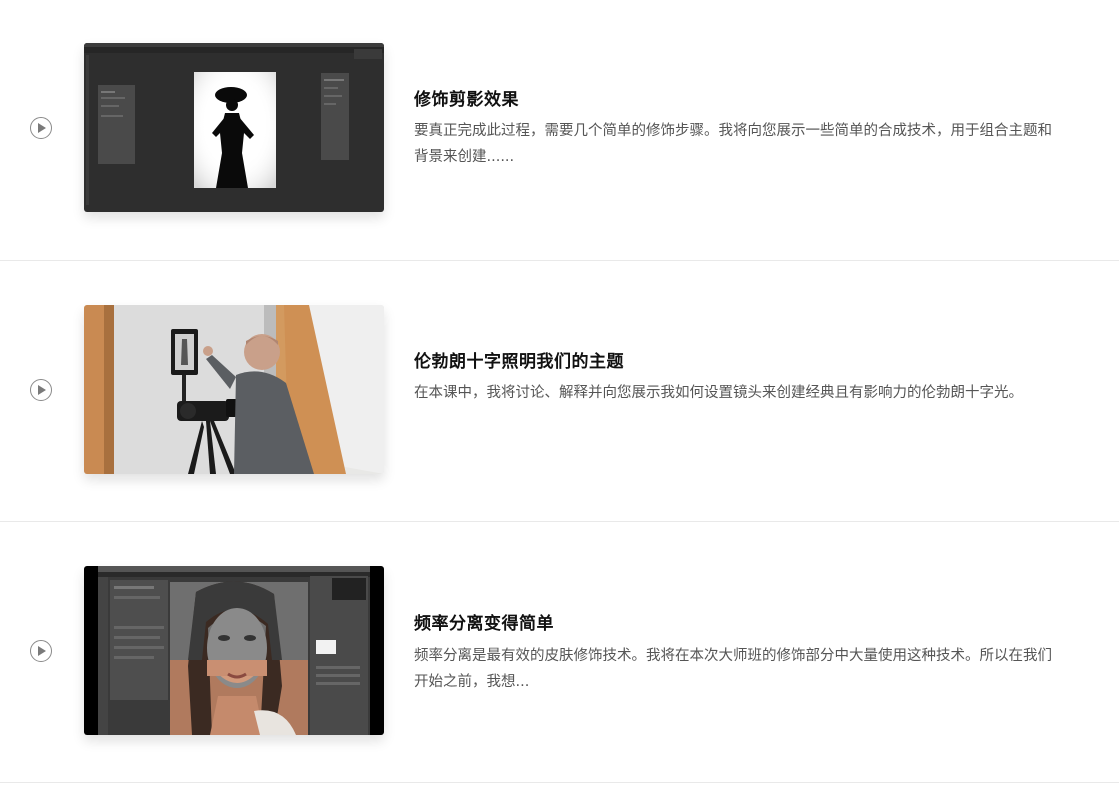 This screenshot has width=1119, height=787. I want to click on frequency-separation-thumbnail, so click(234, 650).